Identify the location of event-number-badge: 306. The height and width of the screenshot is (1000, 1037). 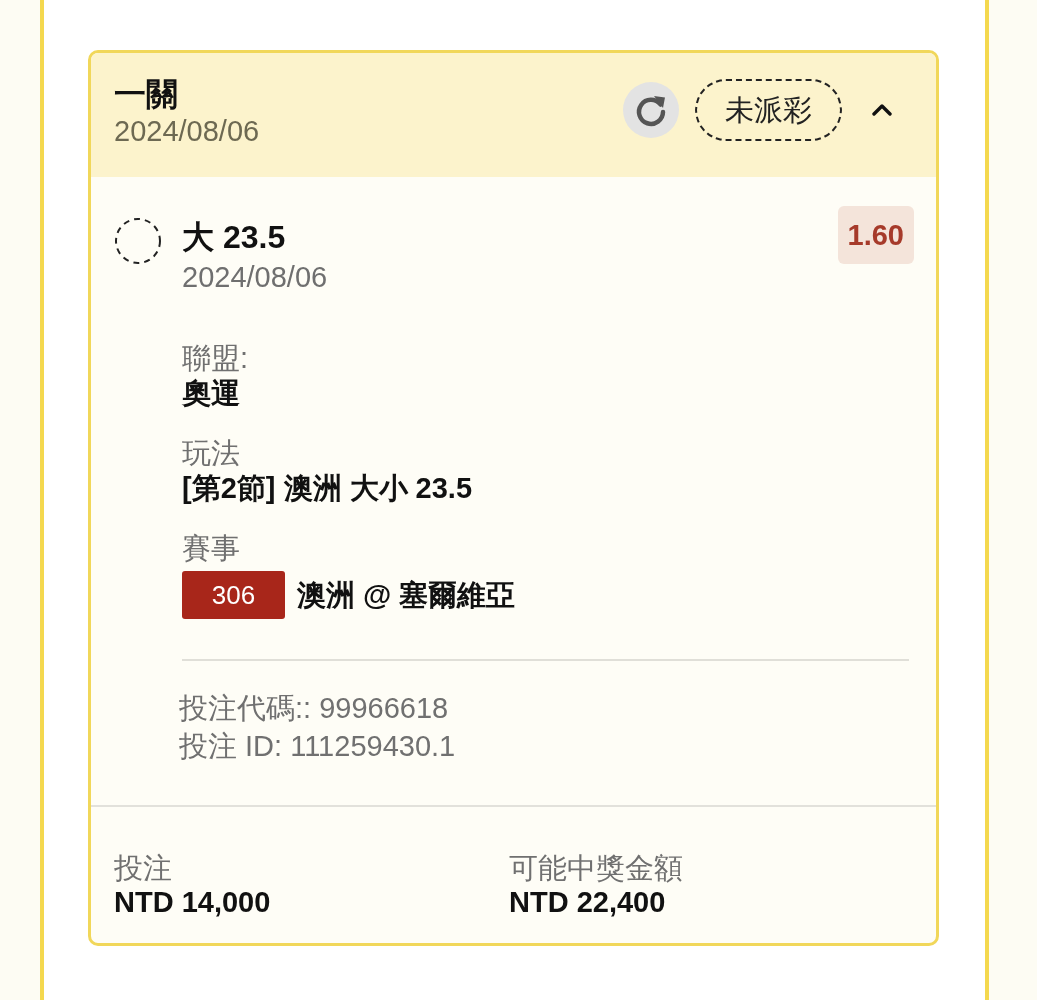
(233, 595).